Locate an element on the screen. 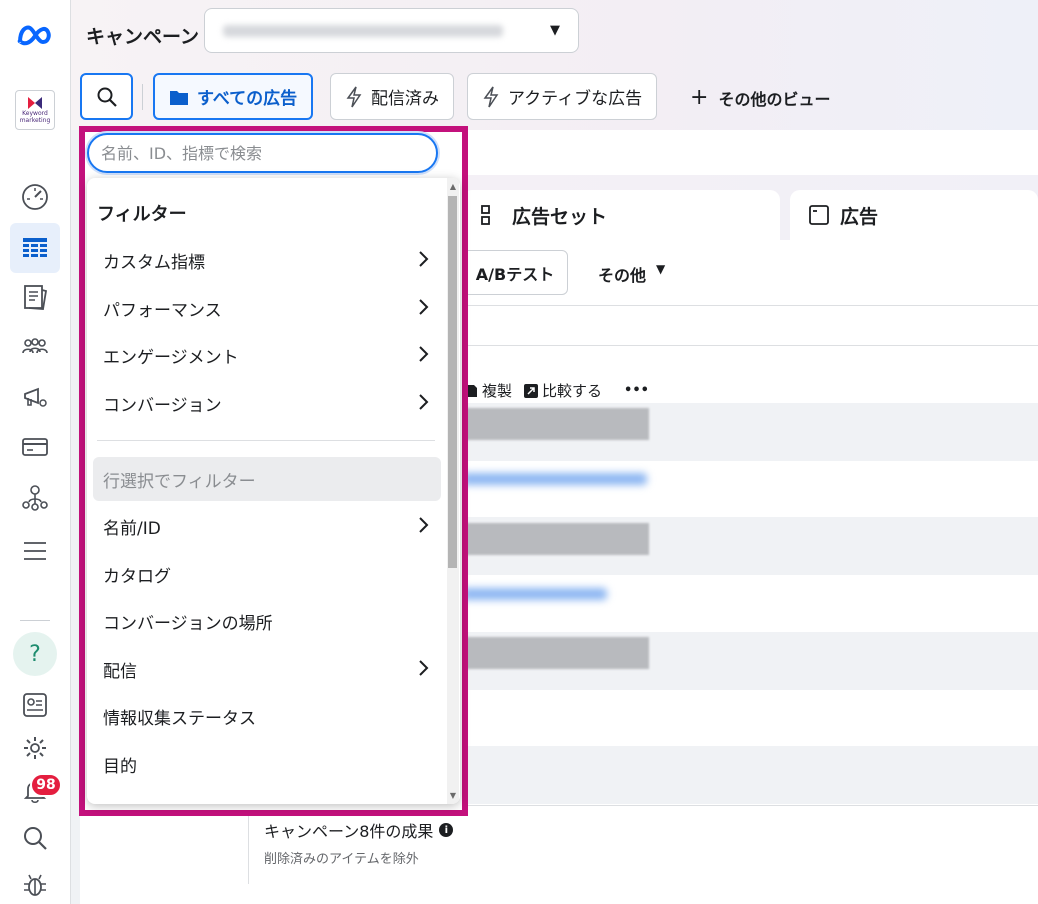 The height and width of the screenshot is (904, 1038). view-active-ads-button: アクティブな広告 is located at coordinates (562, 96).